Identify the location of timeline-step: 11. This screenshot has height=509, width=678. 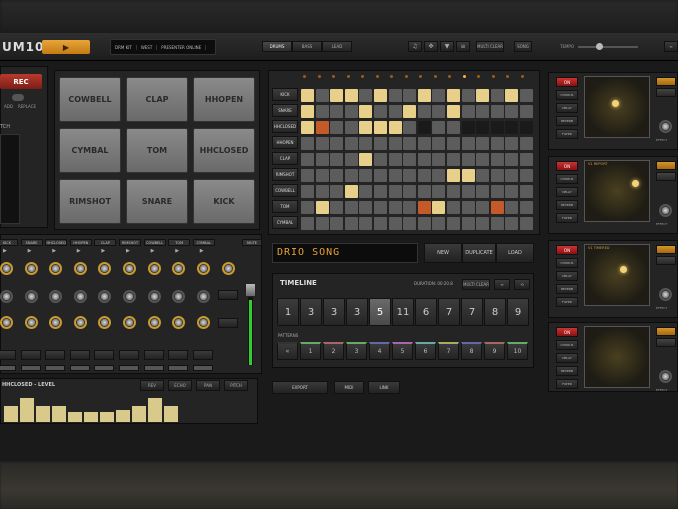
(403, 312).